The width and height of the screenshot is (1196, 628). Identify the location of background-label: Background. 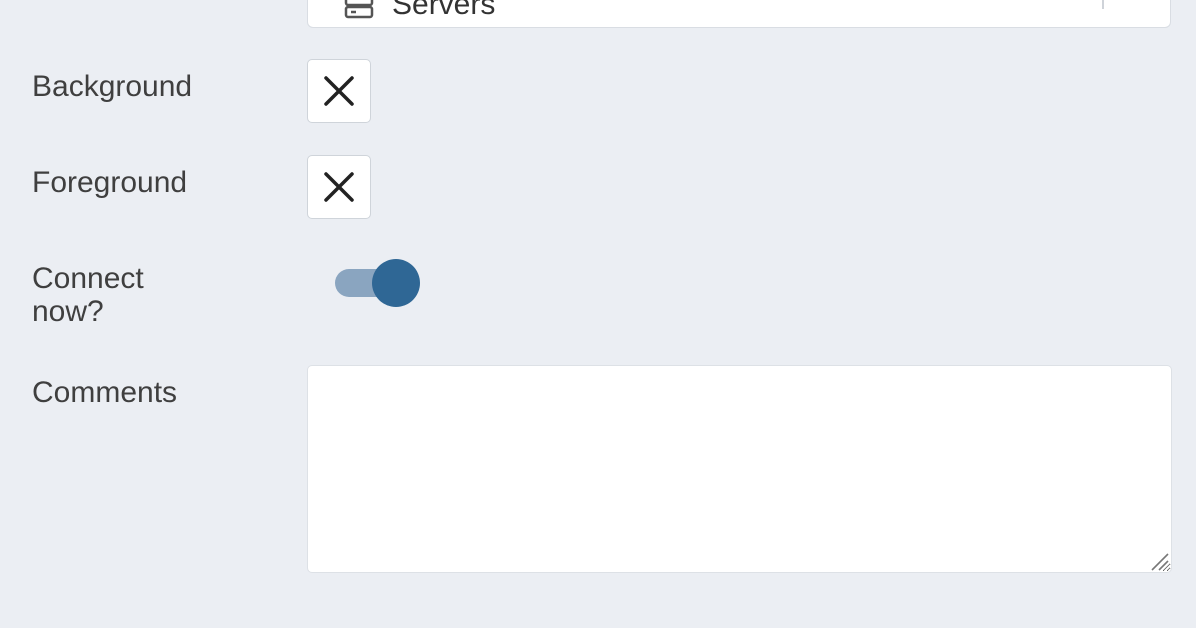
(112, 86).